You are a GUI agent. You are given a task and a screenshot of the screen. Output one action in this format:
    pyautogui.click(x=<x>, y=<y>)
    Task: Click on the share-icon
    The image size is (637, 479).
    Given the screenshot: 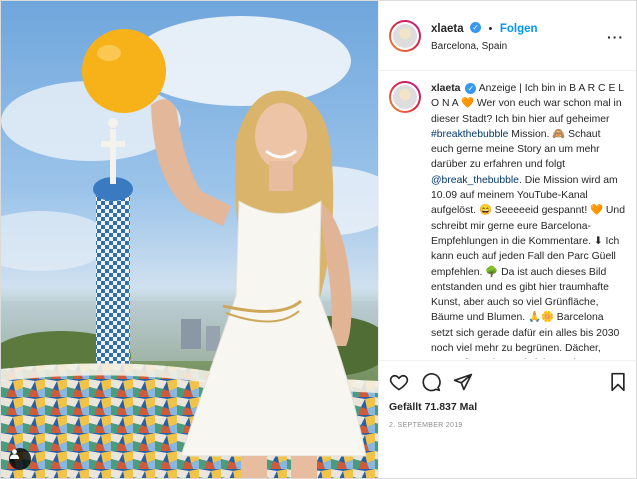 What is the action you would take?
    pyautogui.click(x=463, y=382)
    